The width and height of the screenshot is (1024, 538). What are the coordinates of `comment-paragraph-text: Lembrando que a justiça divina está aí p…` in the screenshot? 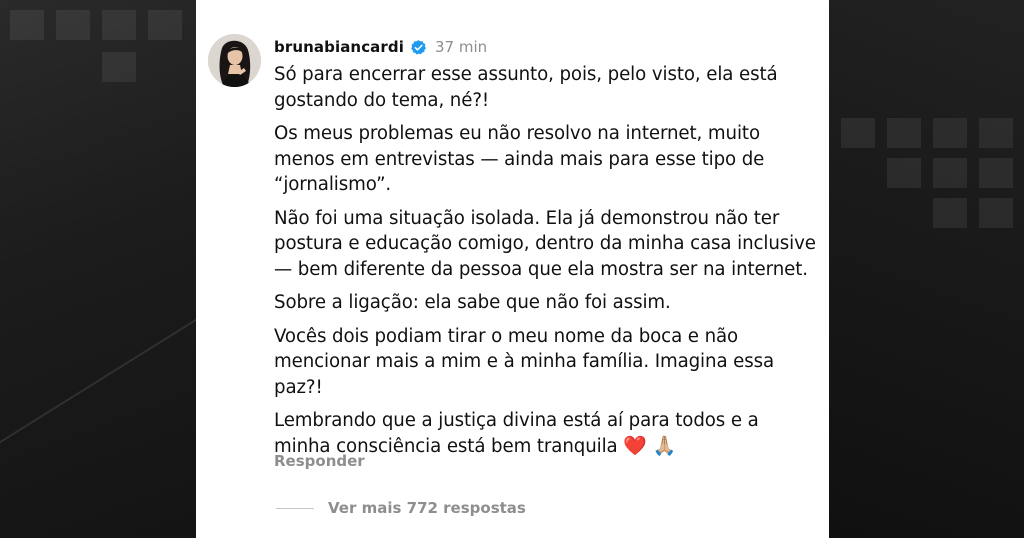 It's located at (516, 433).